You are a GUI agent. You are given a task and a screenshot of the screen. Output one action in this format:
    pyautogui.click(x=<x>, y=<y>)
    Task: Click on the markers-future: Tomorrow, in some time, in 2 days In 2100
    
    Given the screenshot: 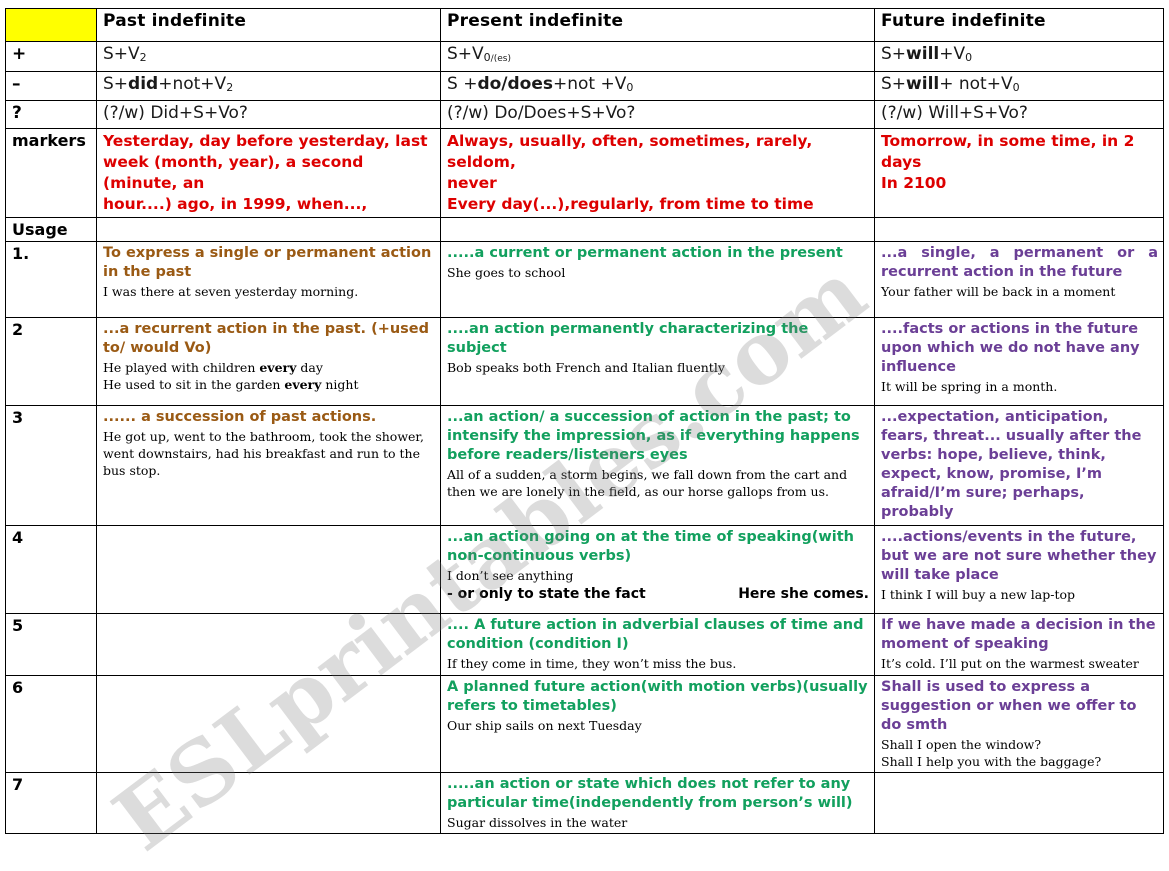 What is the action you would take?
    pyautogui.click(x=1019, y=173)
    